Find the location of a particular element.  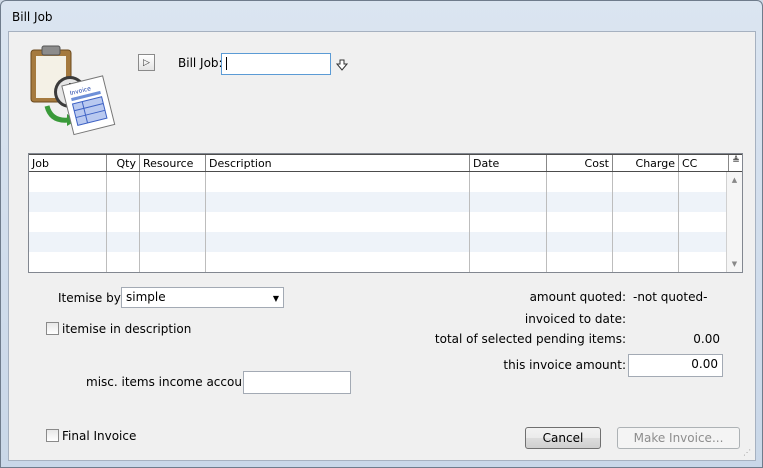

column-header-qty: Qty is located at coordinates (123, 163).